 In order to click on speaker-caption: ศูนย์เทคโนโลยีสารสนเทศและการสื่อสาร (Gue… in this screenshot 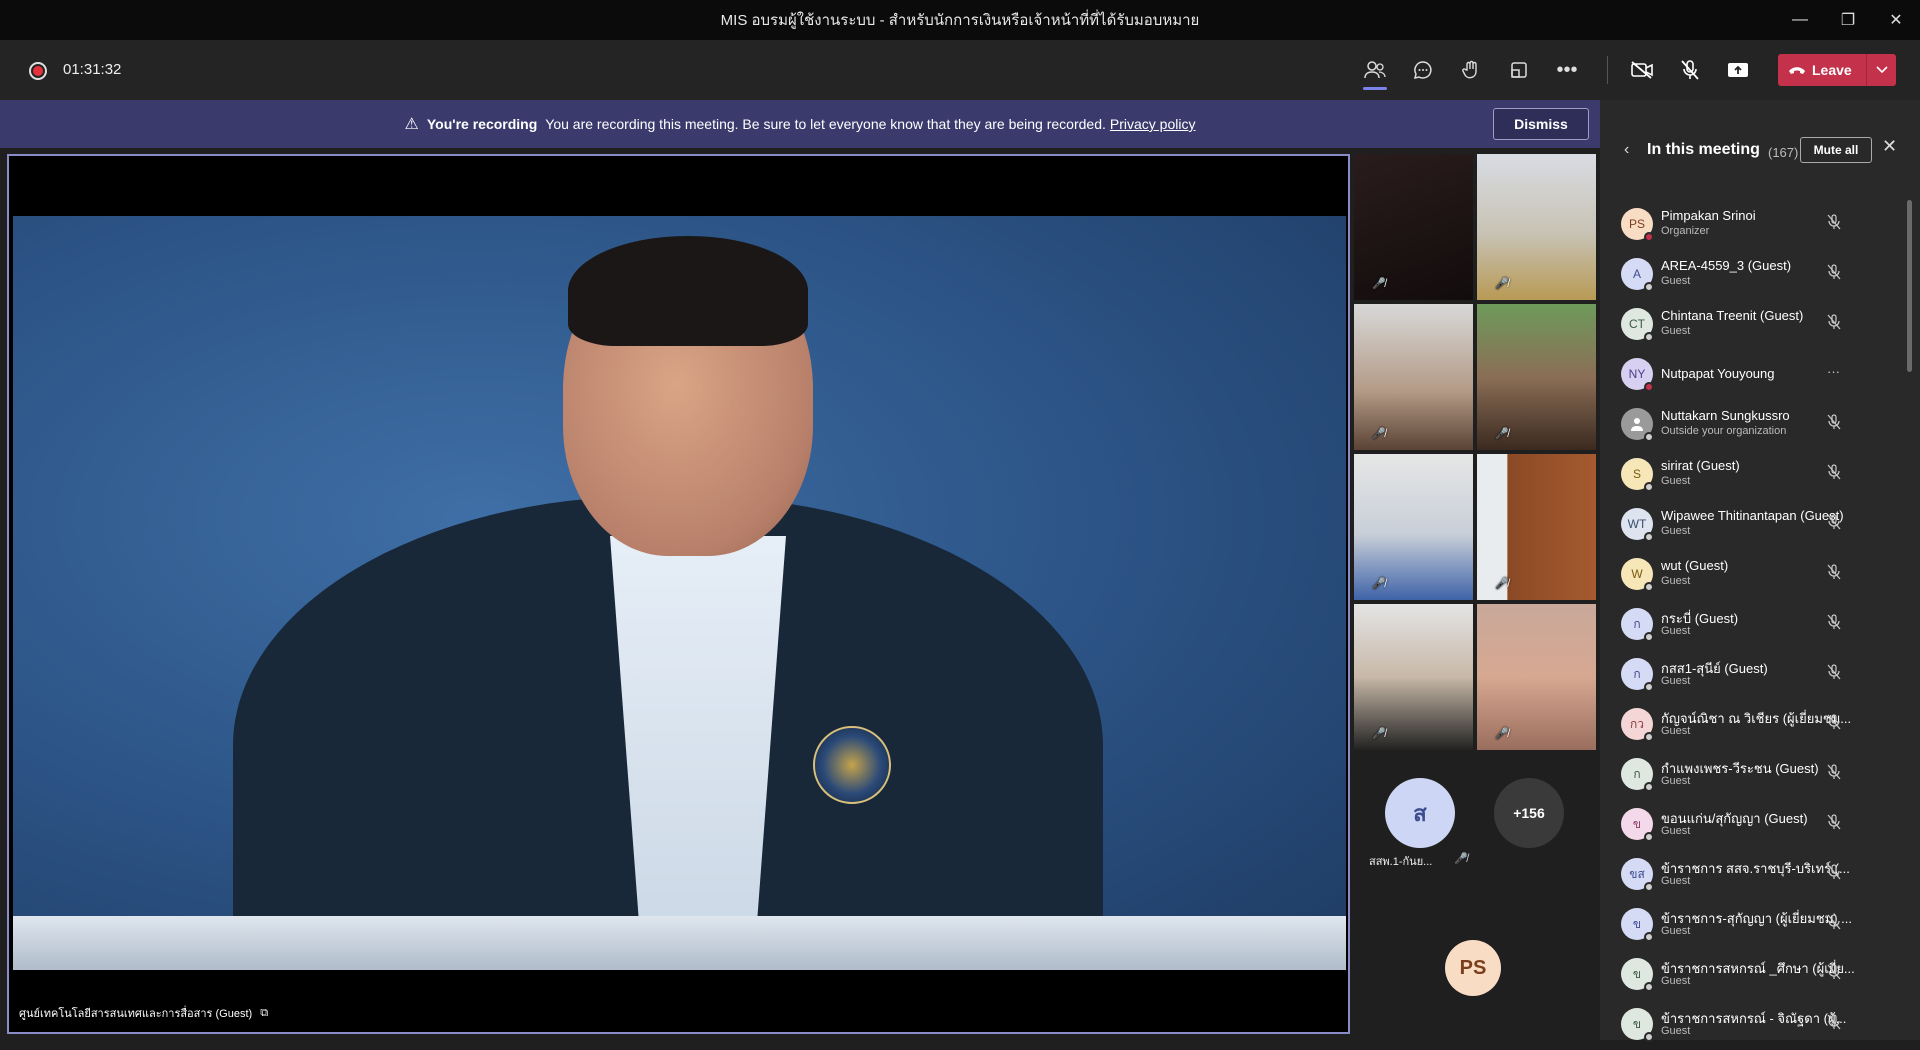, I will do `click(143, 1013)`.